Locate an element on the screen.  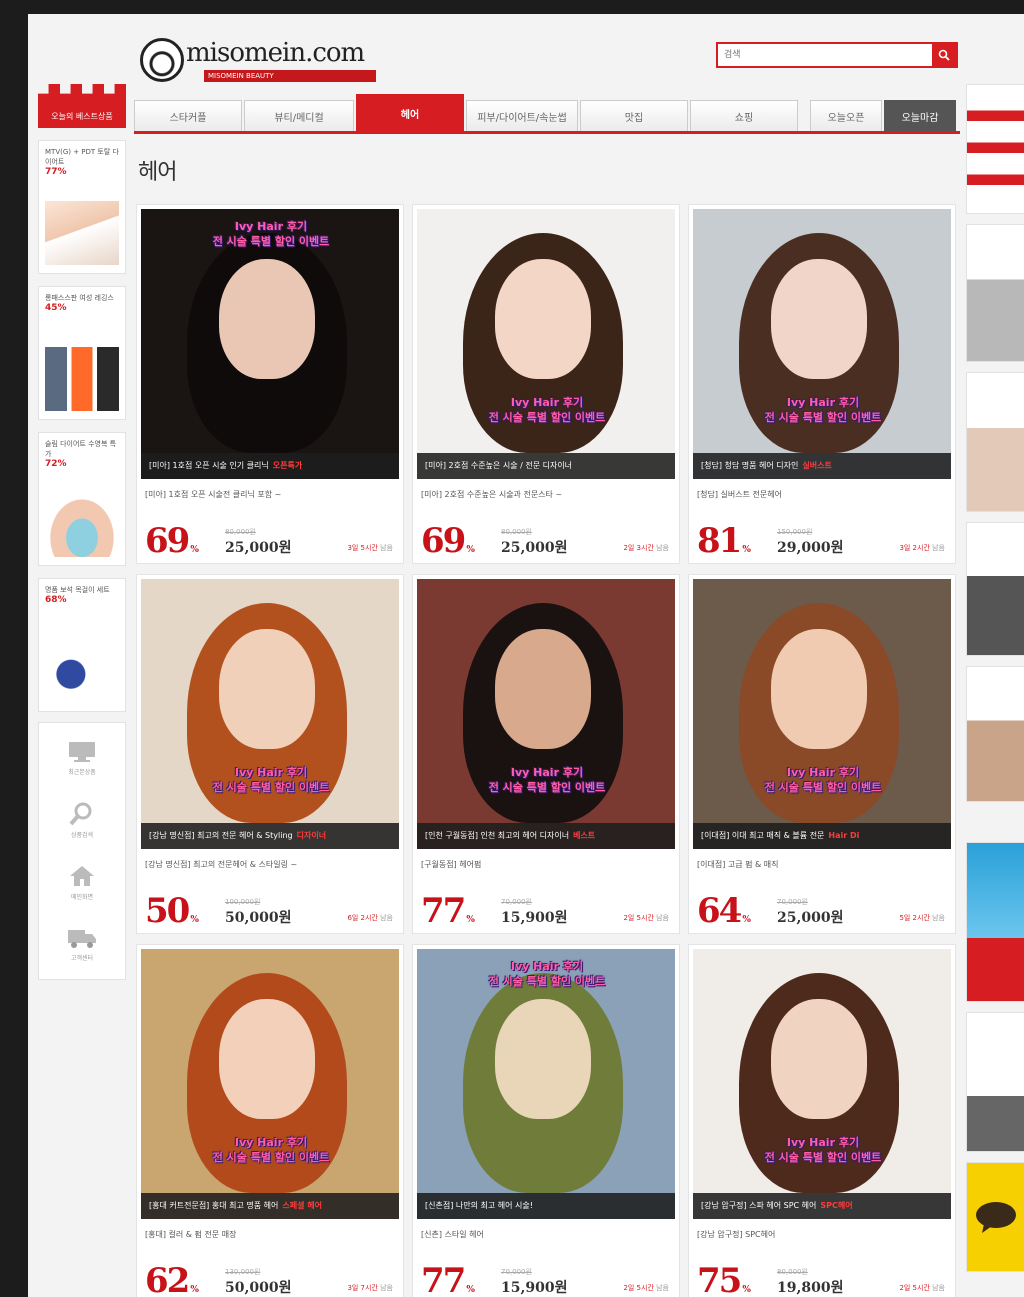
original-price: 70,000원 is located at coordinates (516, 1272).